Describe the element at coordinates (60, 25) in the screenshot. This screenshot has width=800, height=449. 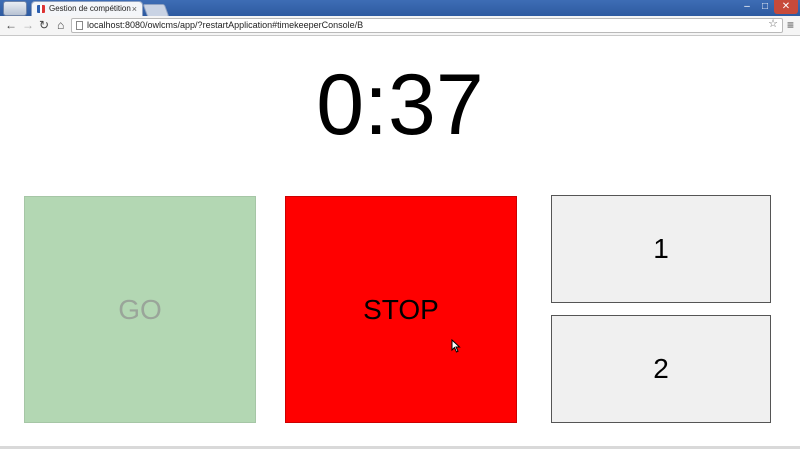
I see `home-icon: ⌂` at that location.